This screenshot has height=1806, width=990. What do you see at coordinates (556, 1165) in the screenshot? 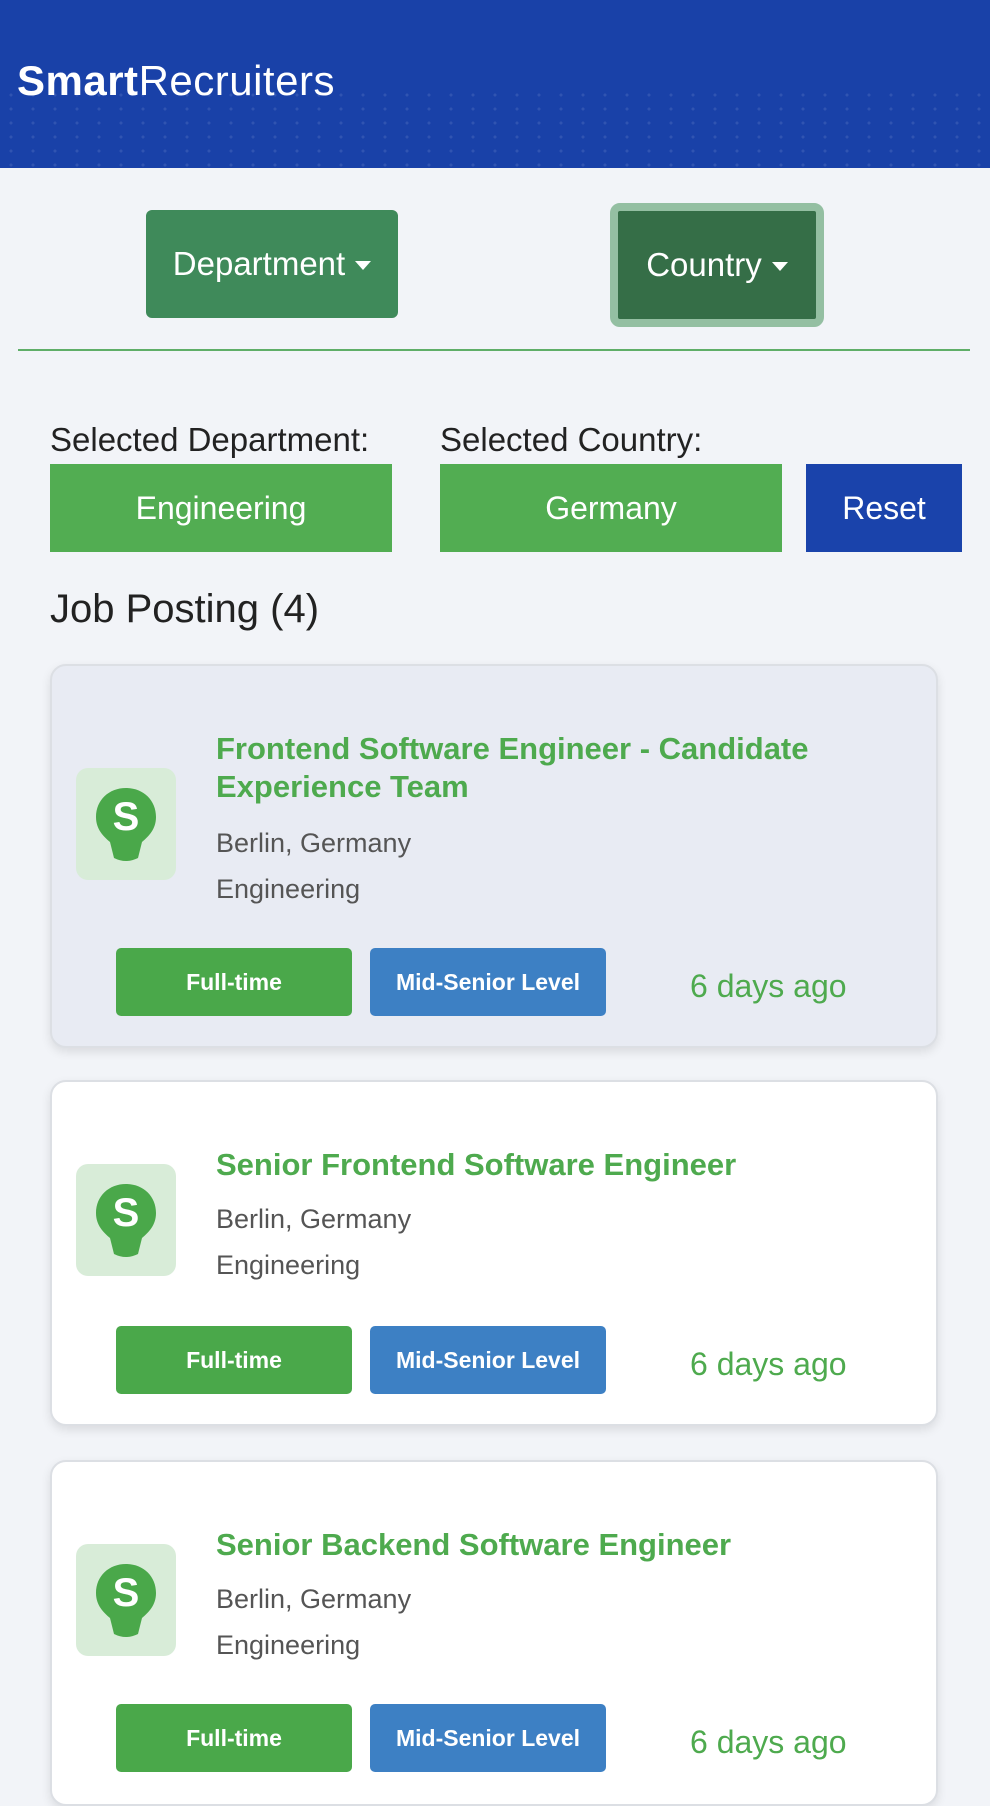
I see `job-title-link: Senior Frontend Software Engineer` at bounding box center [556, 1165].